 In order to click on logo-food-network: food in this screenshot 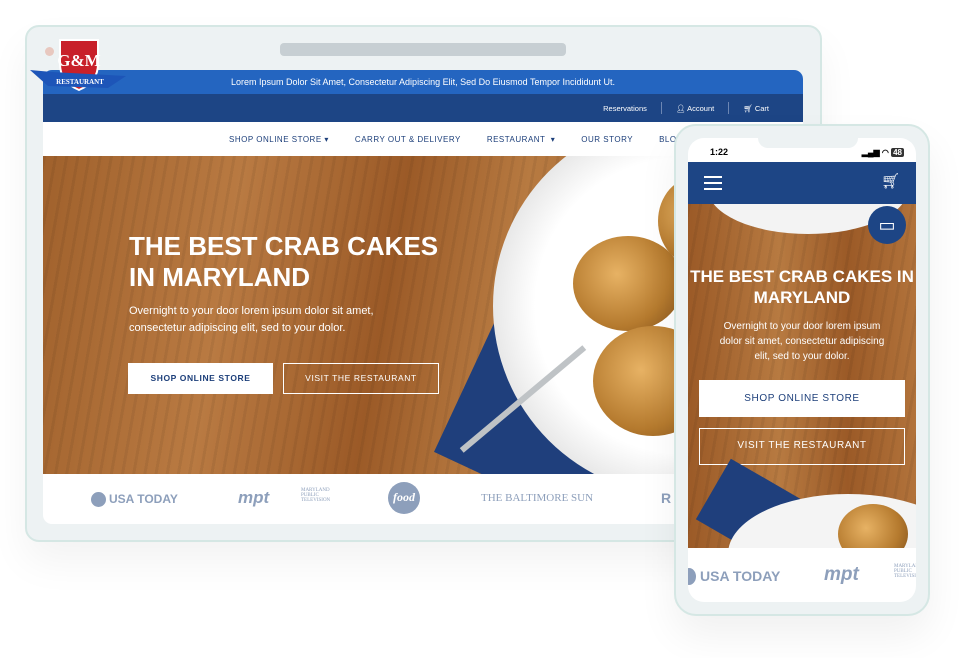, I will do `click(404, 498)`.